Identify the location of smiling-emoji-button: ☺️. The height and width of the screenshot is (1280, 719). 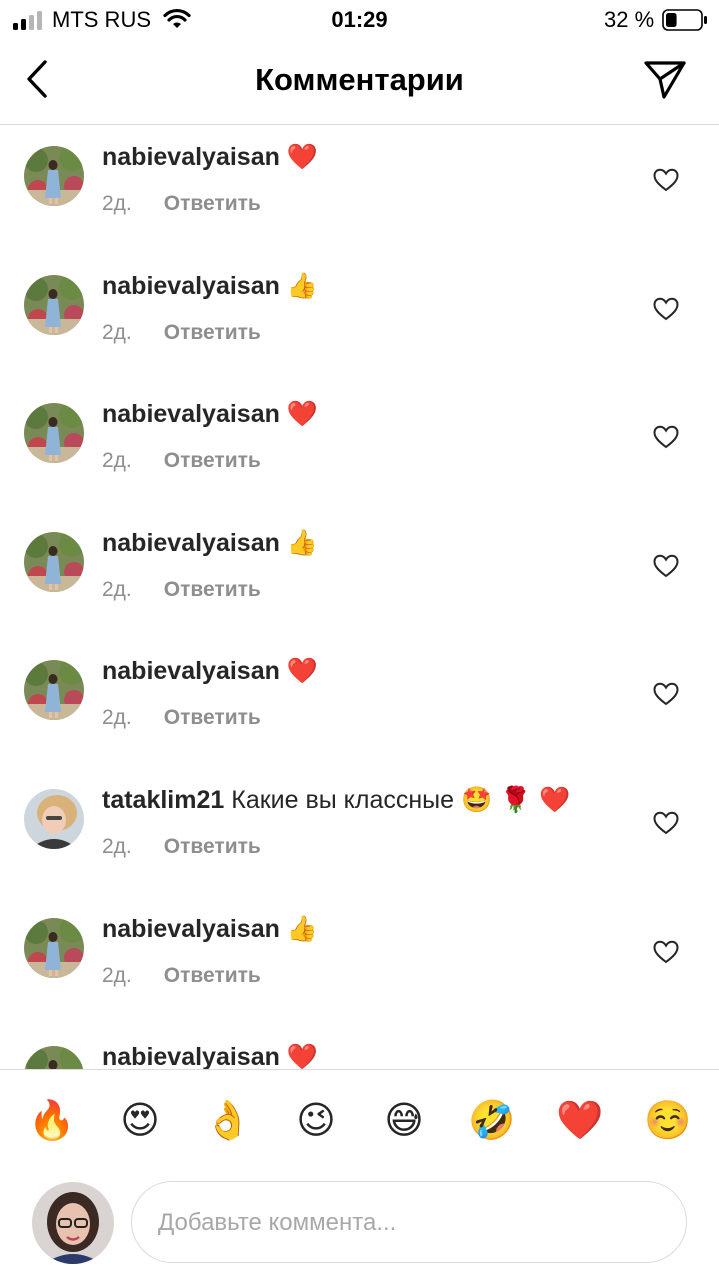
(668, 1120).